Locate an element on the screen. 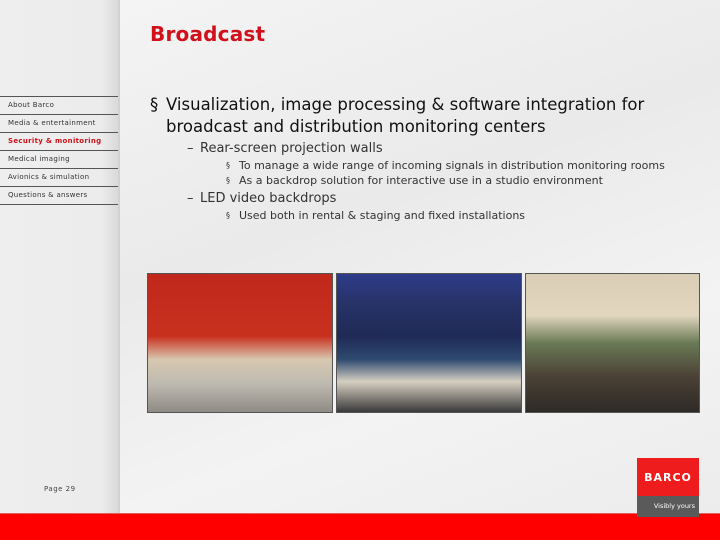 The image size is (720, 540). logo-wordmark: BARCO is located at coordinates (668, 477).